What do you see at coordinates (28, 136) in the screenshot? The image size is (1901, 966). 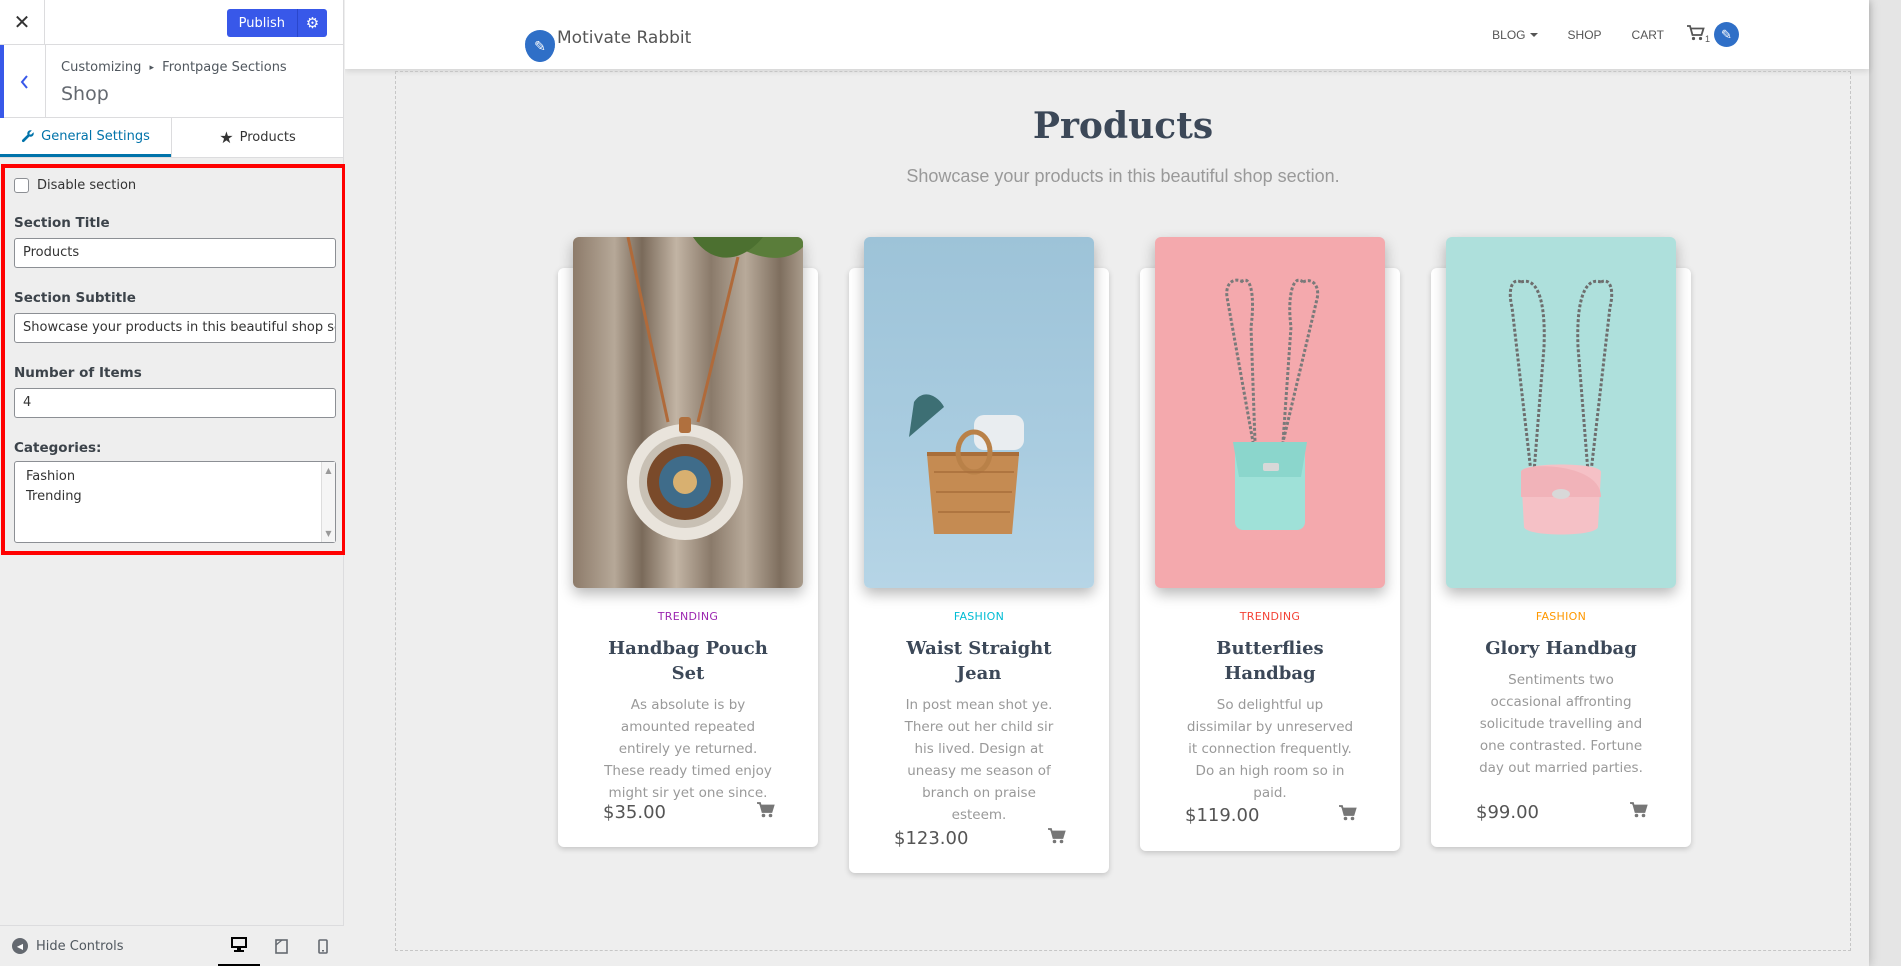 I see `wrench-icon` at bounding box center [28, 136].